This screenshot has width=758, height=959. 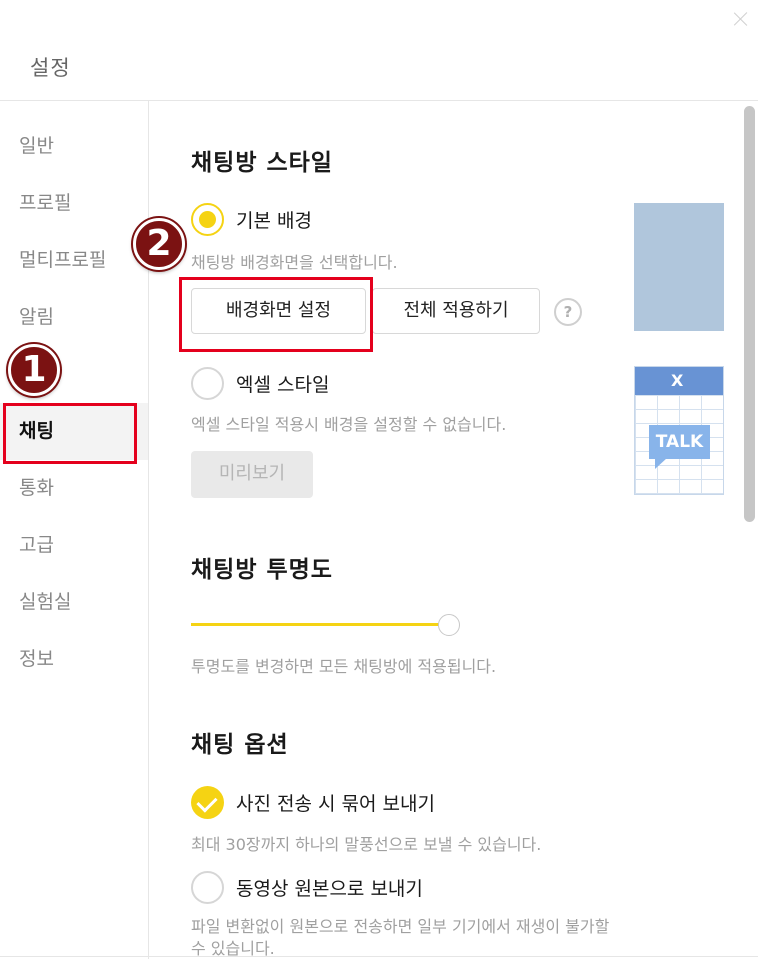 What do you see at coordinates (207, 802) in the screenshot?
I see `bundle-photos-checkbox` at bounding box center [207, 802].